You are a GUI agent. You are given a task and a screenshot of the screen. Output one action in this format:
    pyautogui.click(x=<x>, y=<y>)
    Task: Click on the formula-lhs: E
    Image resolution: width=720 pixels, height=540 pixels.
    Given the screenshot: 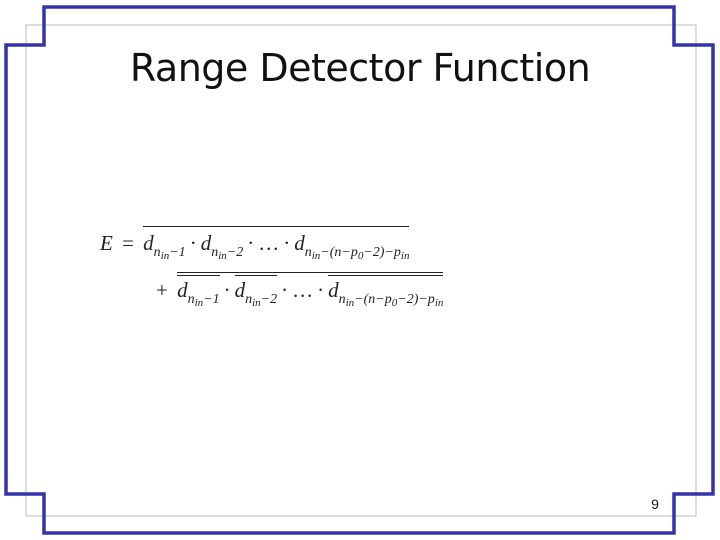 What is the action you would take?
    pyautogui.click(x=106, y=243)
    